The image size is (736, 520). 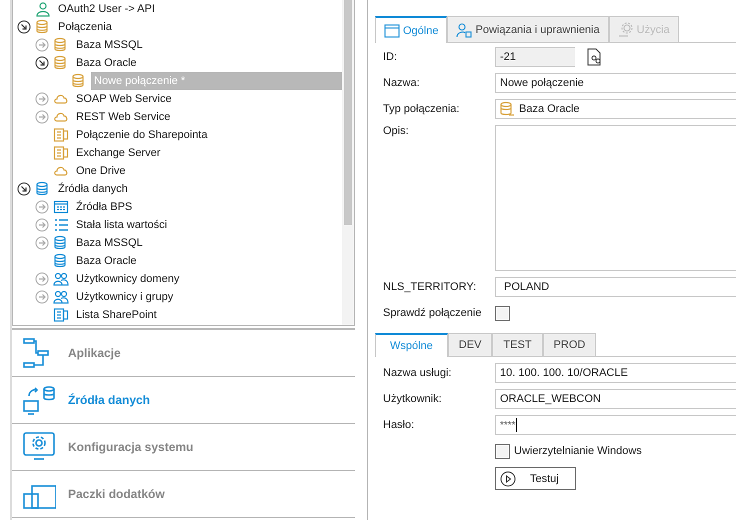 What do you see at coordinates (116, 315) in the screenshot?
I see `tree-item: Lista SharePoint` at bounding box center [116, 315].